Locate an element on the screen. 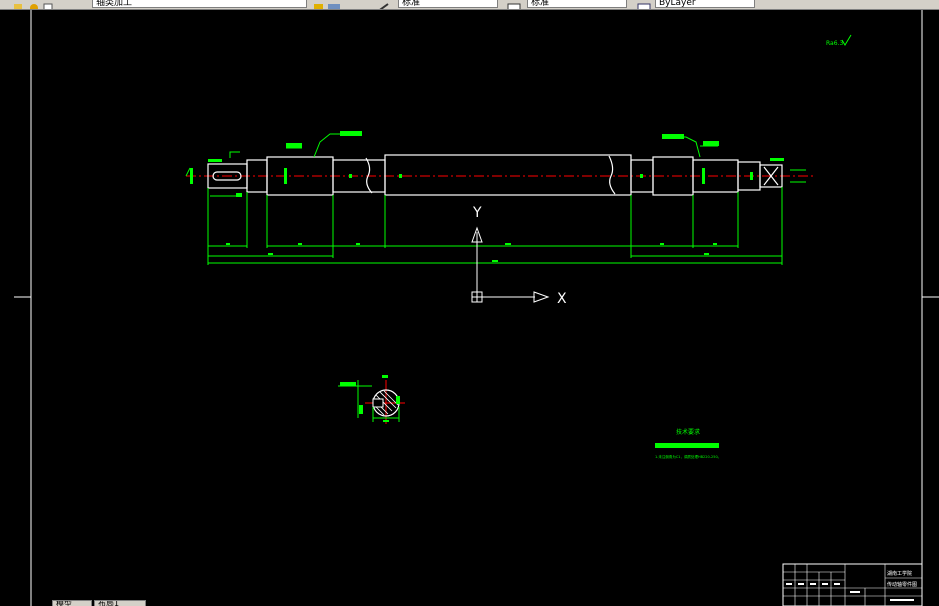 Image resolution: width=939 pixels, height=606 pixels. ucs-x-label: X is located at coordinates (562, 299).